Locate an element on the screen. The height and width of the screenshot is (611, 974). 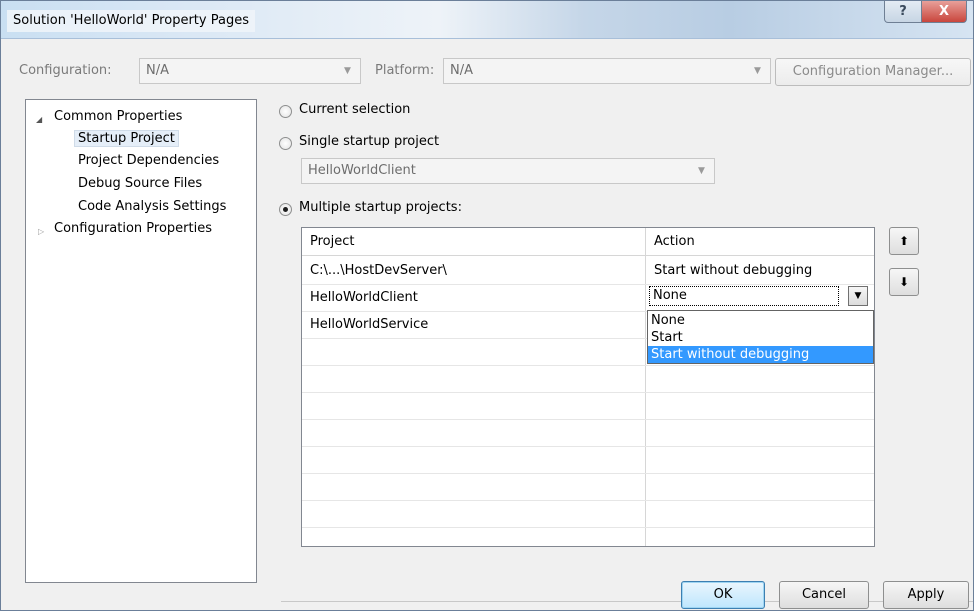
footer-separator is located at coordinates (627, 601).